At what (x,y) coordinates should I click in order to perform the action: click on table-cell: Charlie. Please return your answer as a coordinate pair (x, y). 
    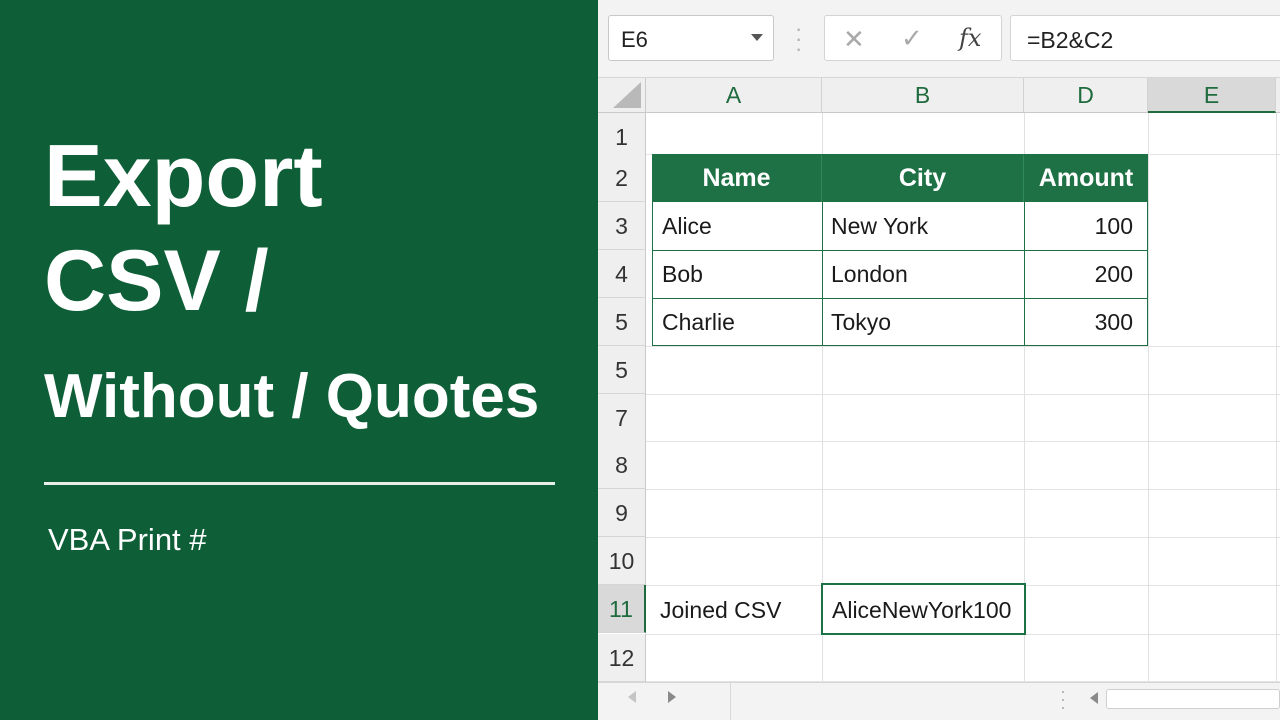
    Looking at the image, I should click on (739, 322).